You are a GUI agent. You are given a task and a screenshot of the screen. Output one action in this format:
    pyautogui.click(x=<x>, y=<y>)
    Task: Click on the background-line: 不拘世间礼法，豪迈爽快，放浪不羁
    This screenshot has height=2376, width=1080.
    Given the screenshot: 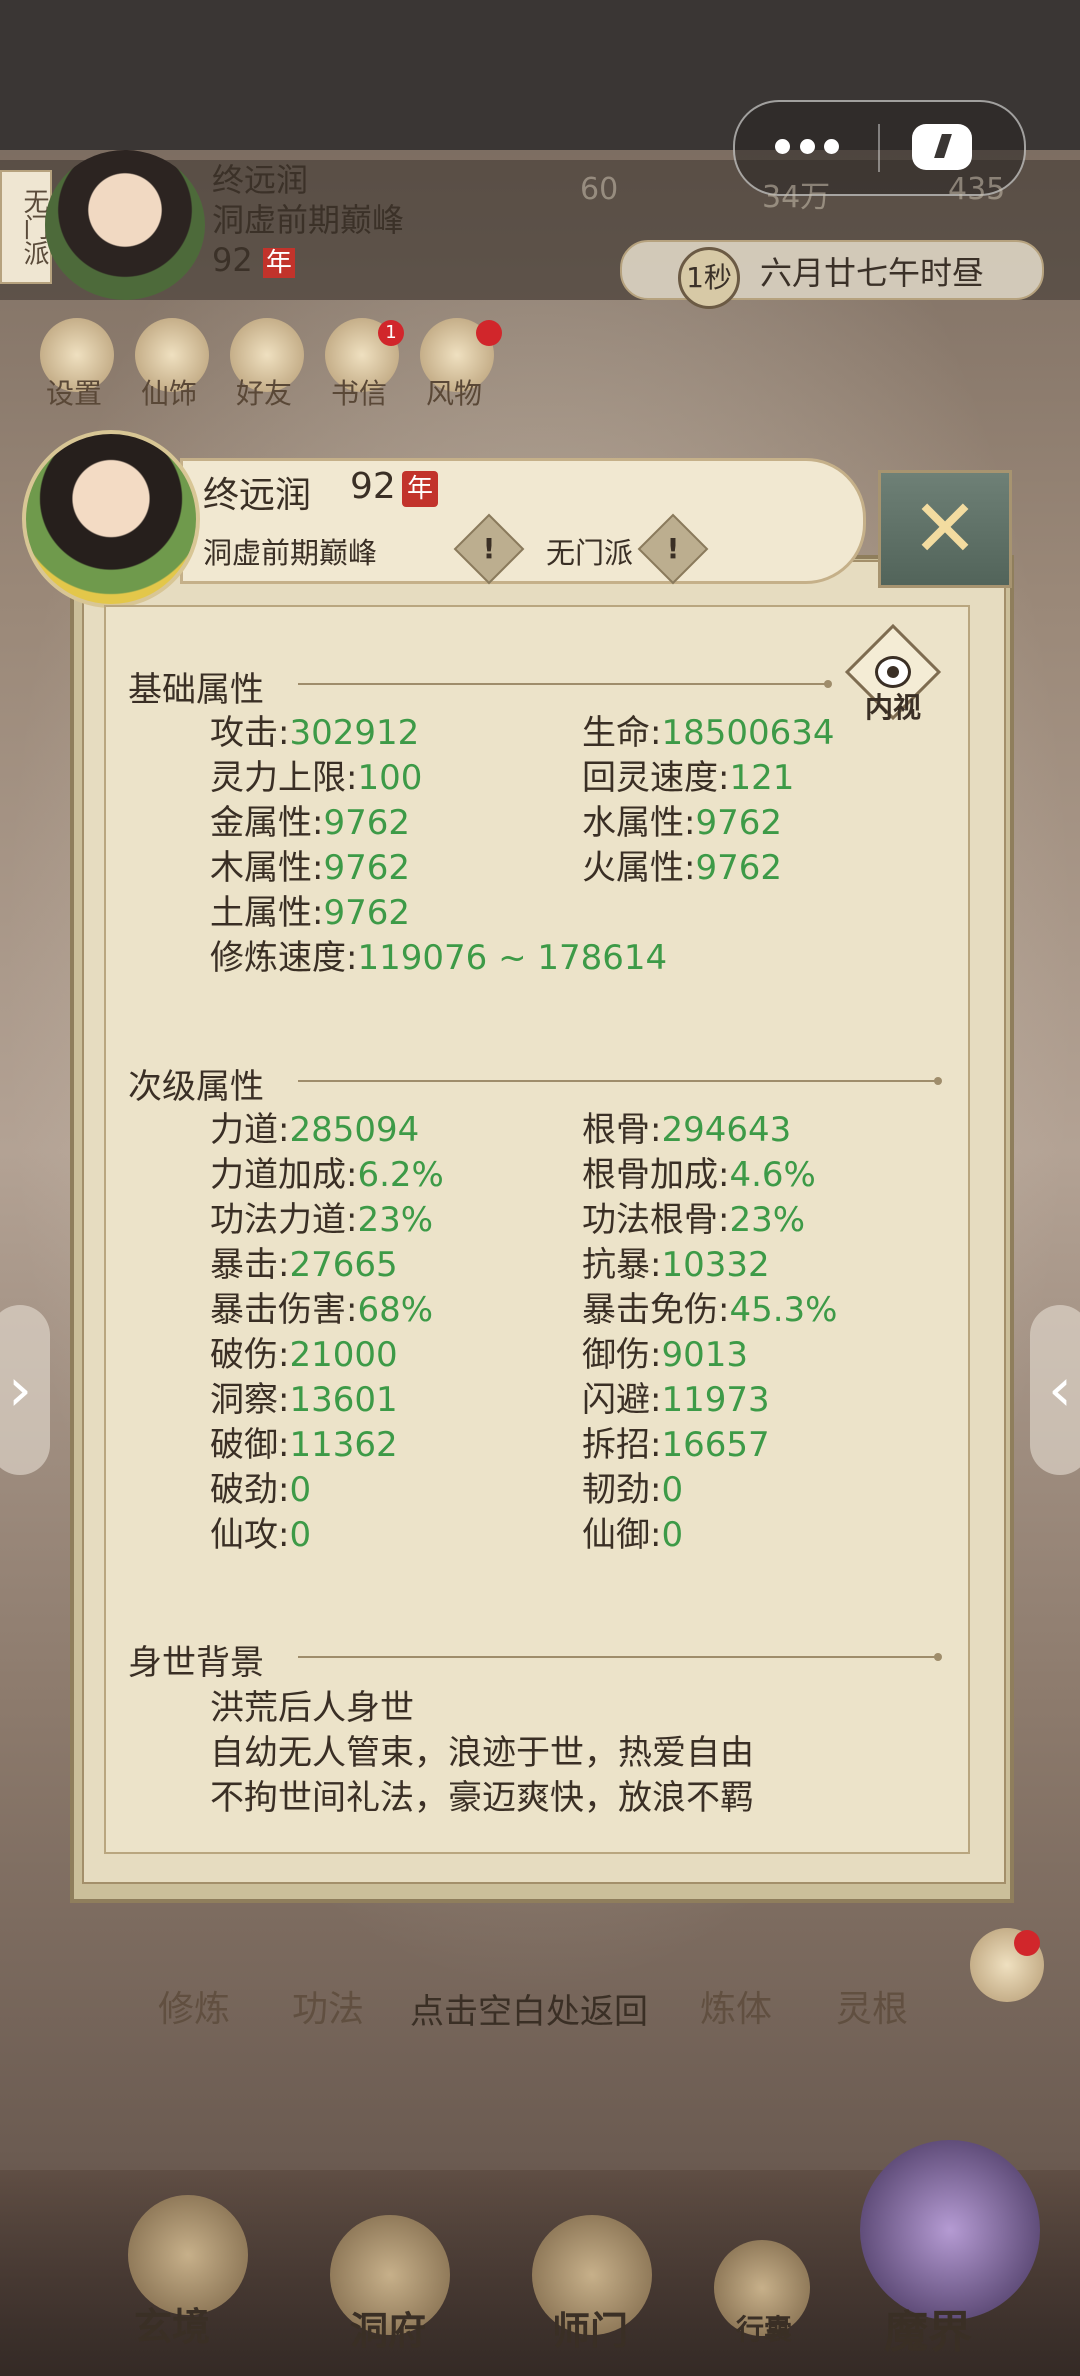 What is the action you would take?
    pyautogui.click(x=482, y=1798)
    